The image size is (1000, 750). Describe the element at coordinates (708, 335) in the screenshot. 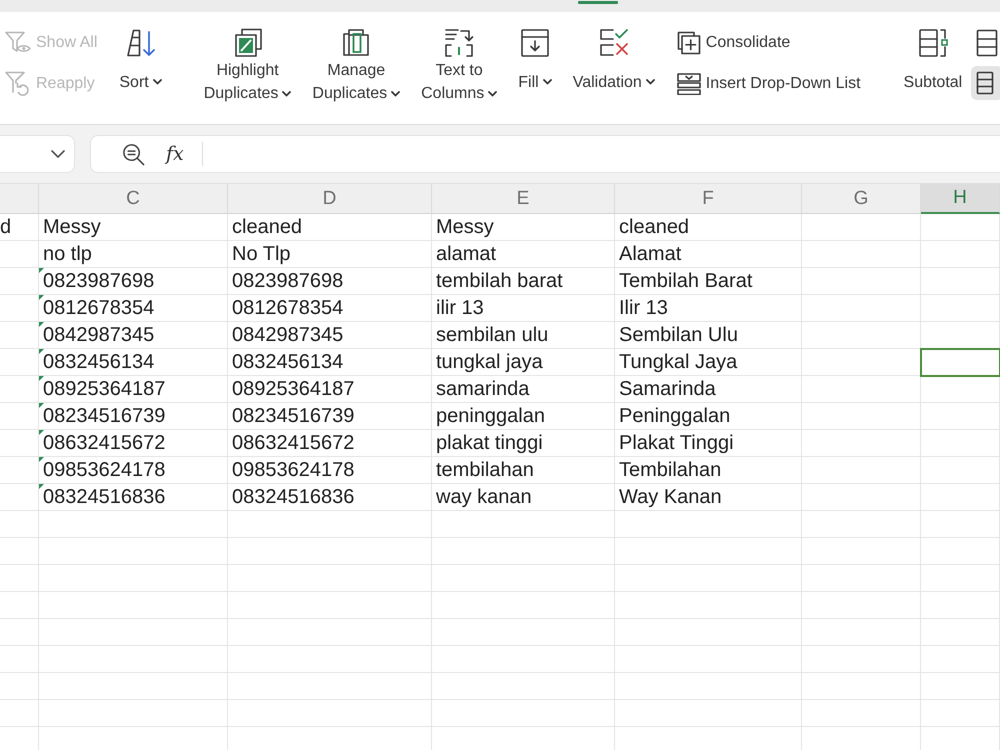

I see `spreadsheet-cell: Sembilan Ulu` at that location.